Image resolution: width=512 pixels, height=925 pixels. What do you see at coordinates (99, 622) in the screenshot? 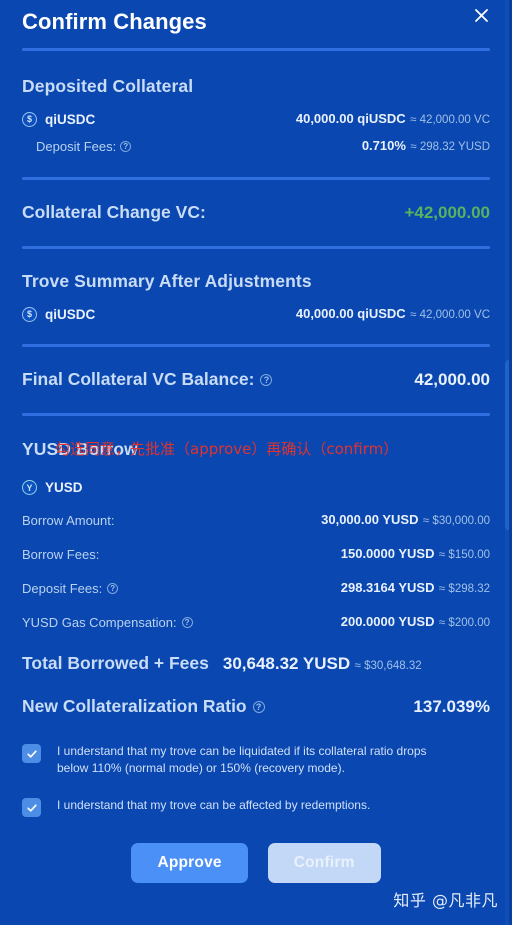
I see `gas-compensation-label-text: YUSD Gas Compensation:` at bounding box center [99, 622].